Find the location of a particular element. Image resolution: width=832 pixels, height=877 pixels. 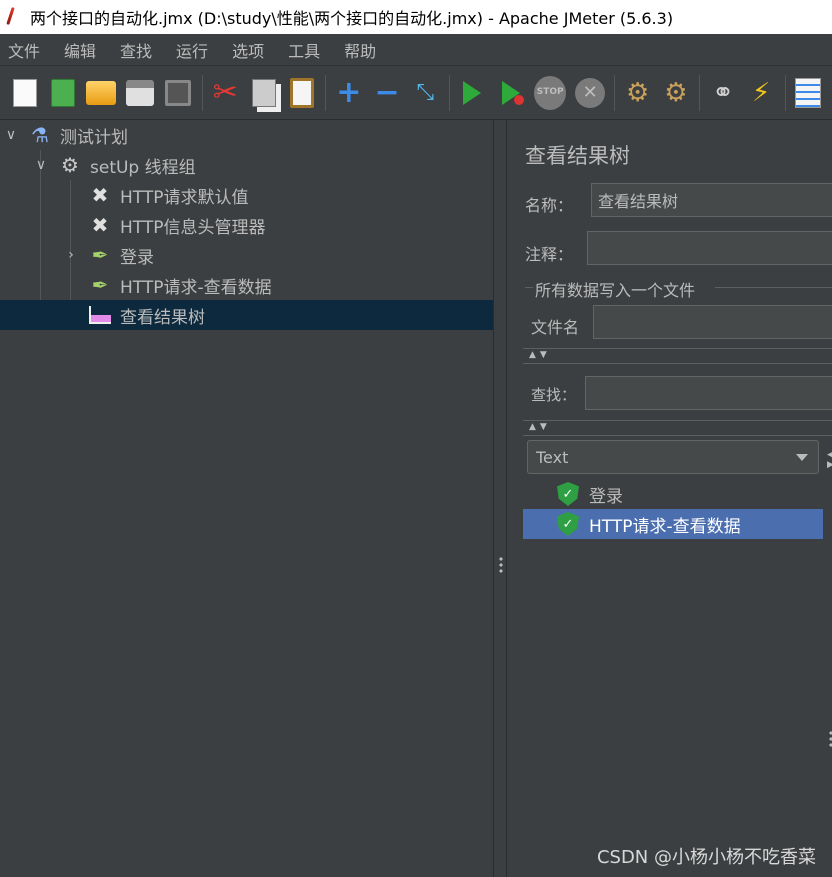

minus-icon: − is located at coordinates (387, 92).